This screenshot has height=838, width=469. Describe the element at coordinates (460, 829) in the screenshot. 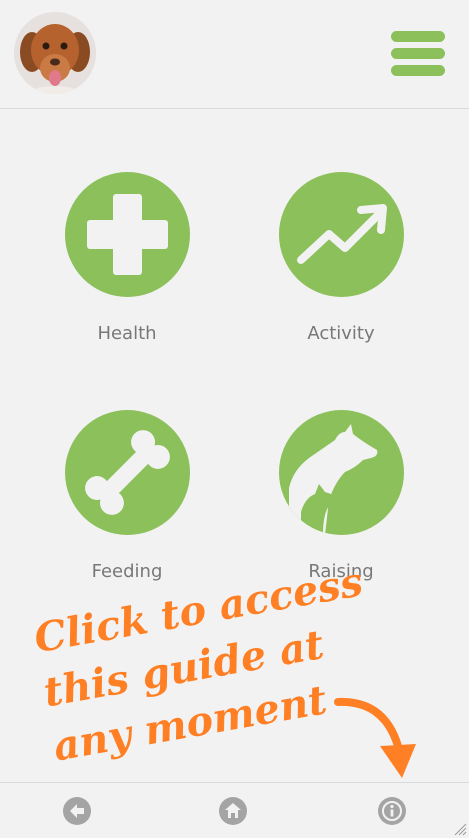

I see `resize-grip-icon` at that location.